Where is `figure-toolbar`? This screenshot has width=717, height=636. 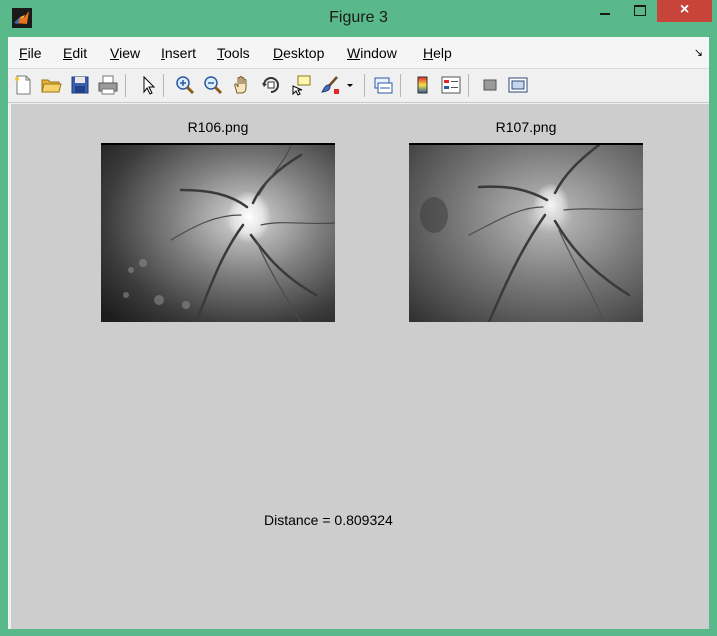 figure-toolbar is located at coordinates (358, 86).